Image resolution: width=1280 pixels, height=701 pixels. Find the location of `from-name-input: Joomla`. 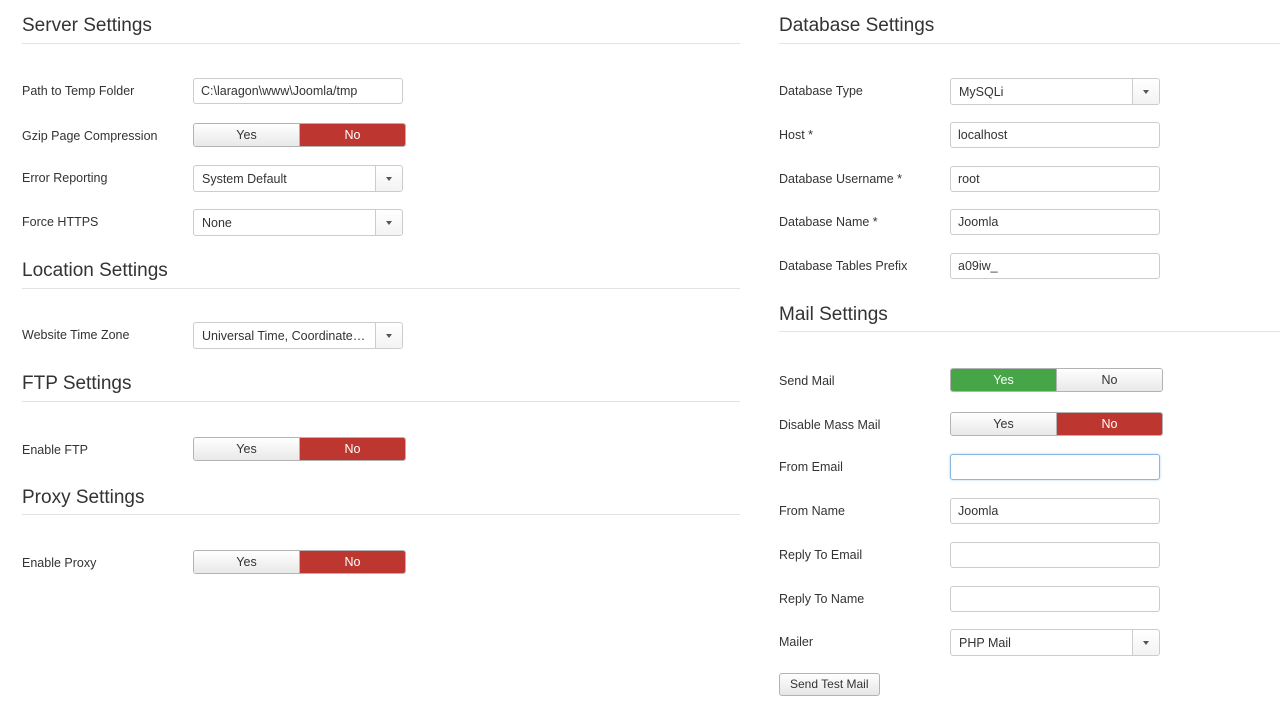

from-name-input: Joomla is located at coordinates (1055, 511).